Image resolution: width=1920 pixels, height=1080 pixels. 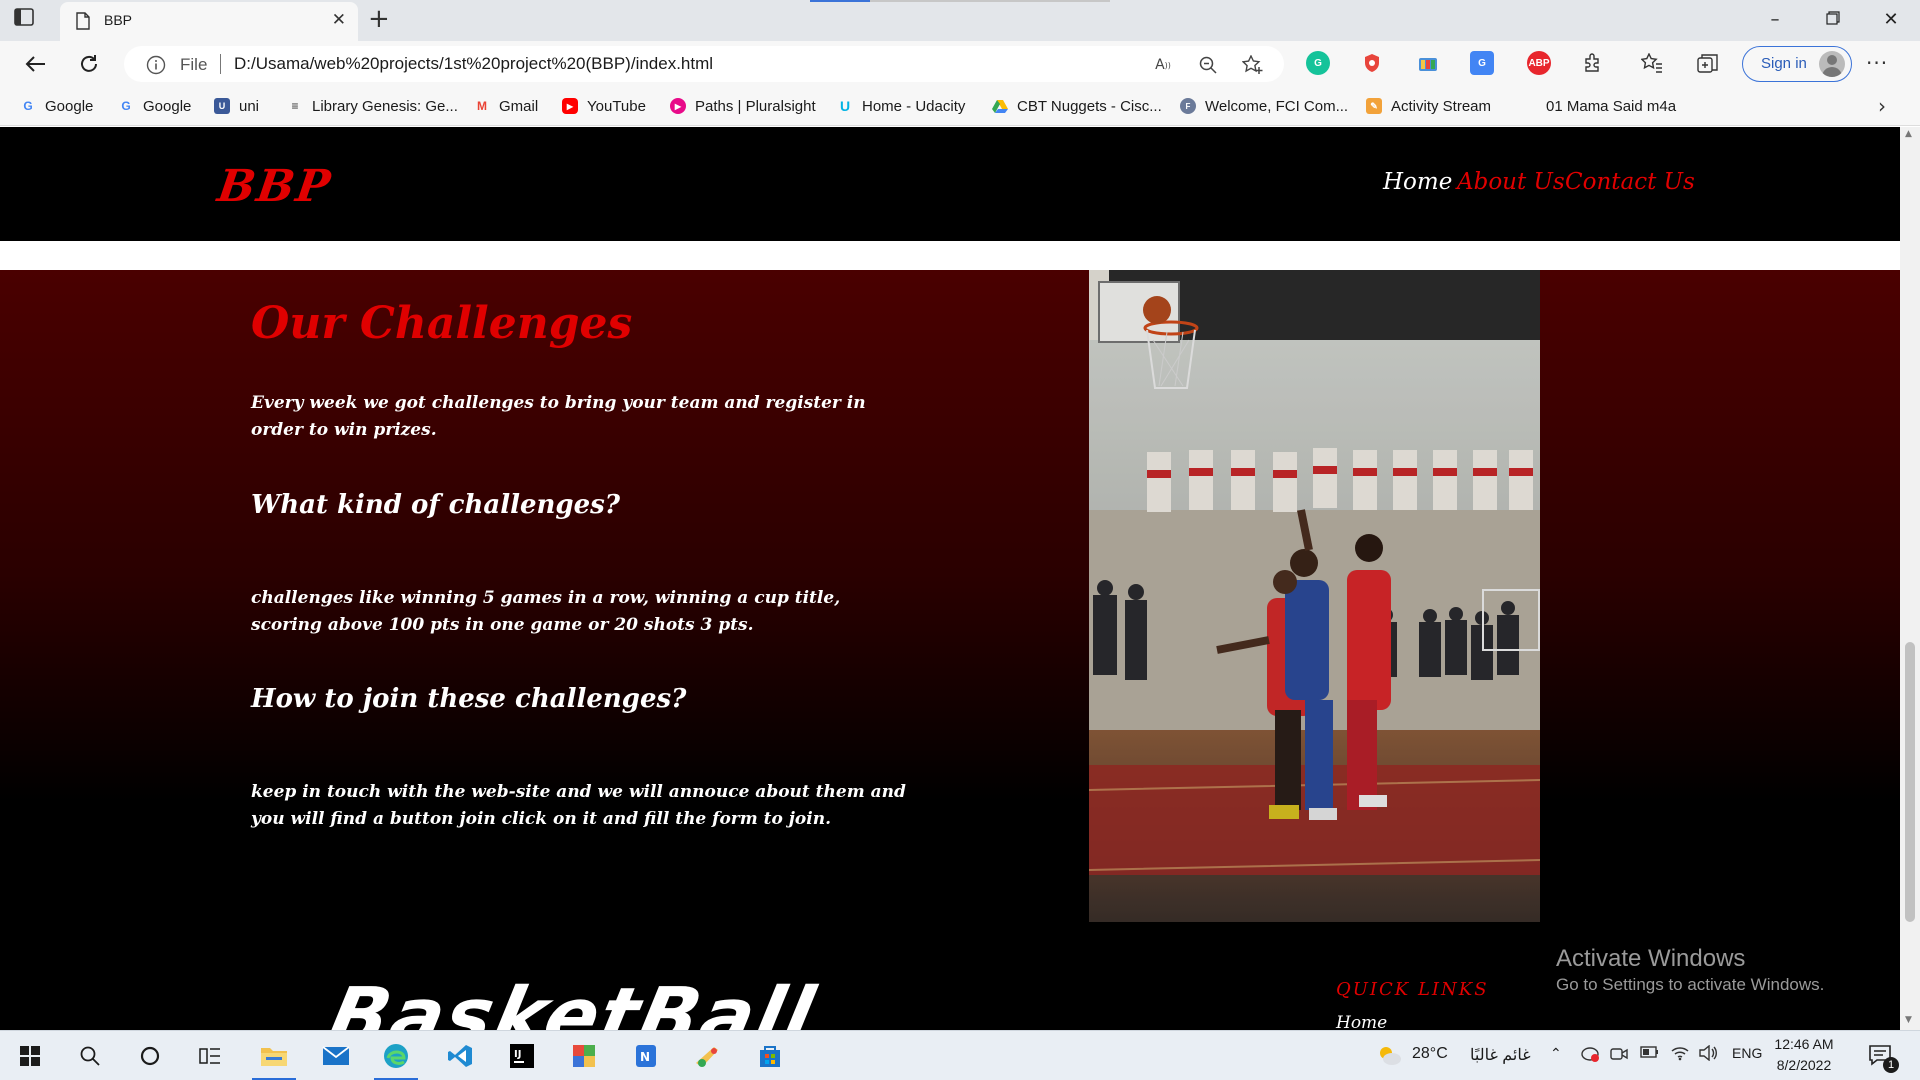 I want to click on start-button, so click(x=30, y=1055).